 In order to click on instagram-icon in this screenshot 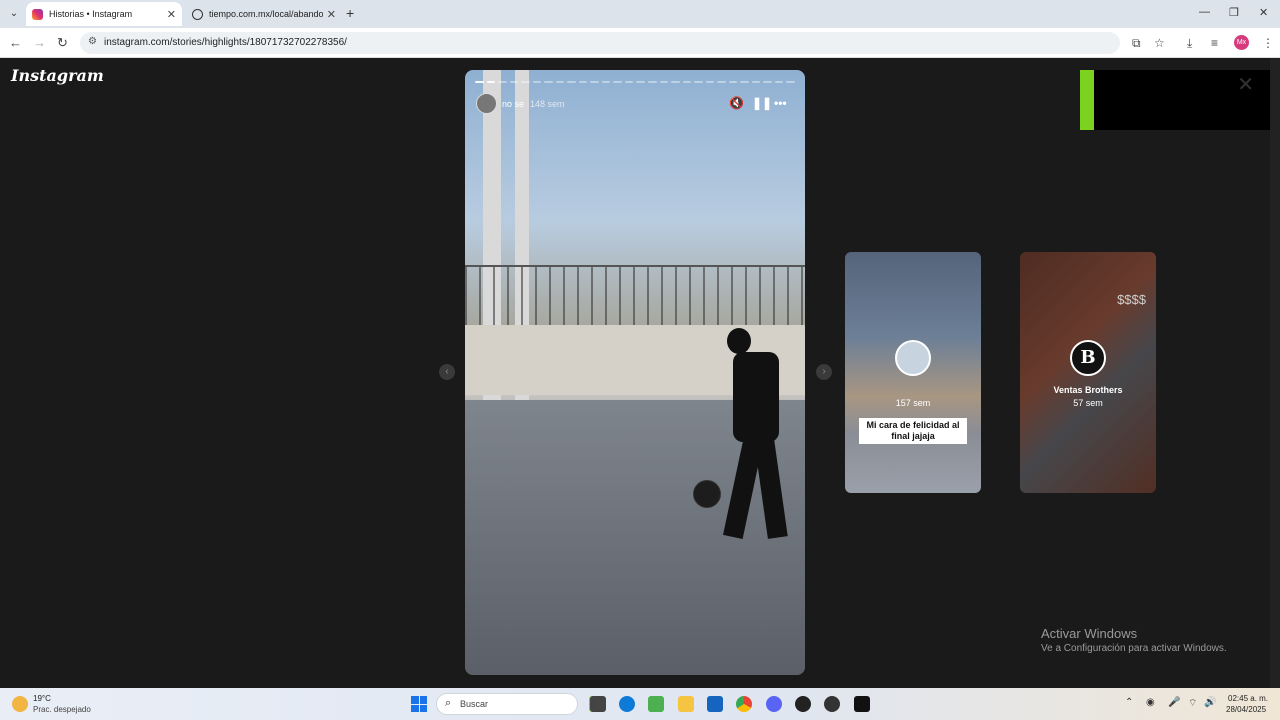, I will do `click(37, 14)`.